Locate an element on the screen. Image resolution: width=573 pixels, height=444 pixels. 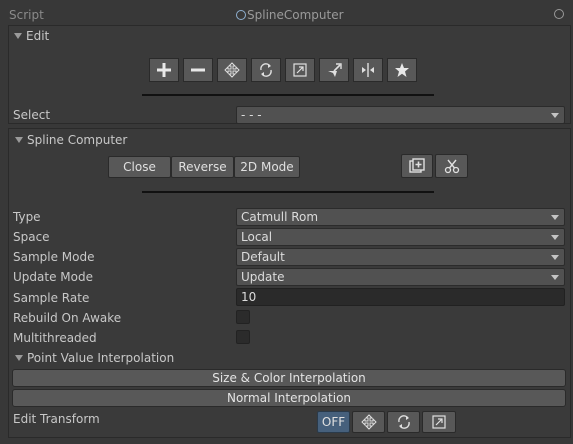
frame-button is located at coordinates (417, 166).